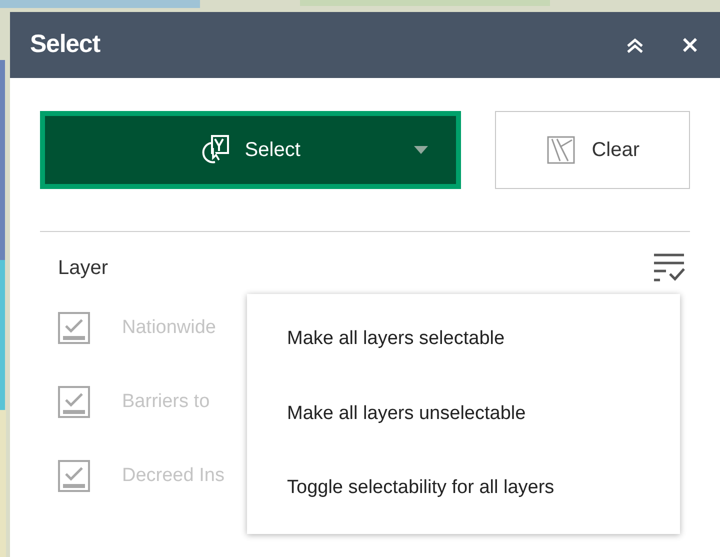 The height and width of the screenshot is (557, 720). Describe the element at coordinates (463, 488) in the screenshot. I see `menu-item: Toggle selectability for all layers` at that location.